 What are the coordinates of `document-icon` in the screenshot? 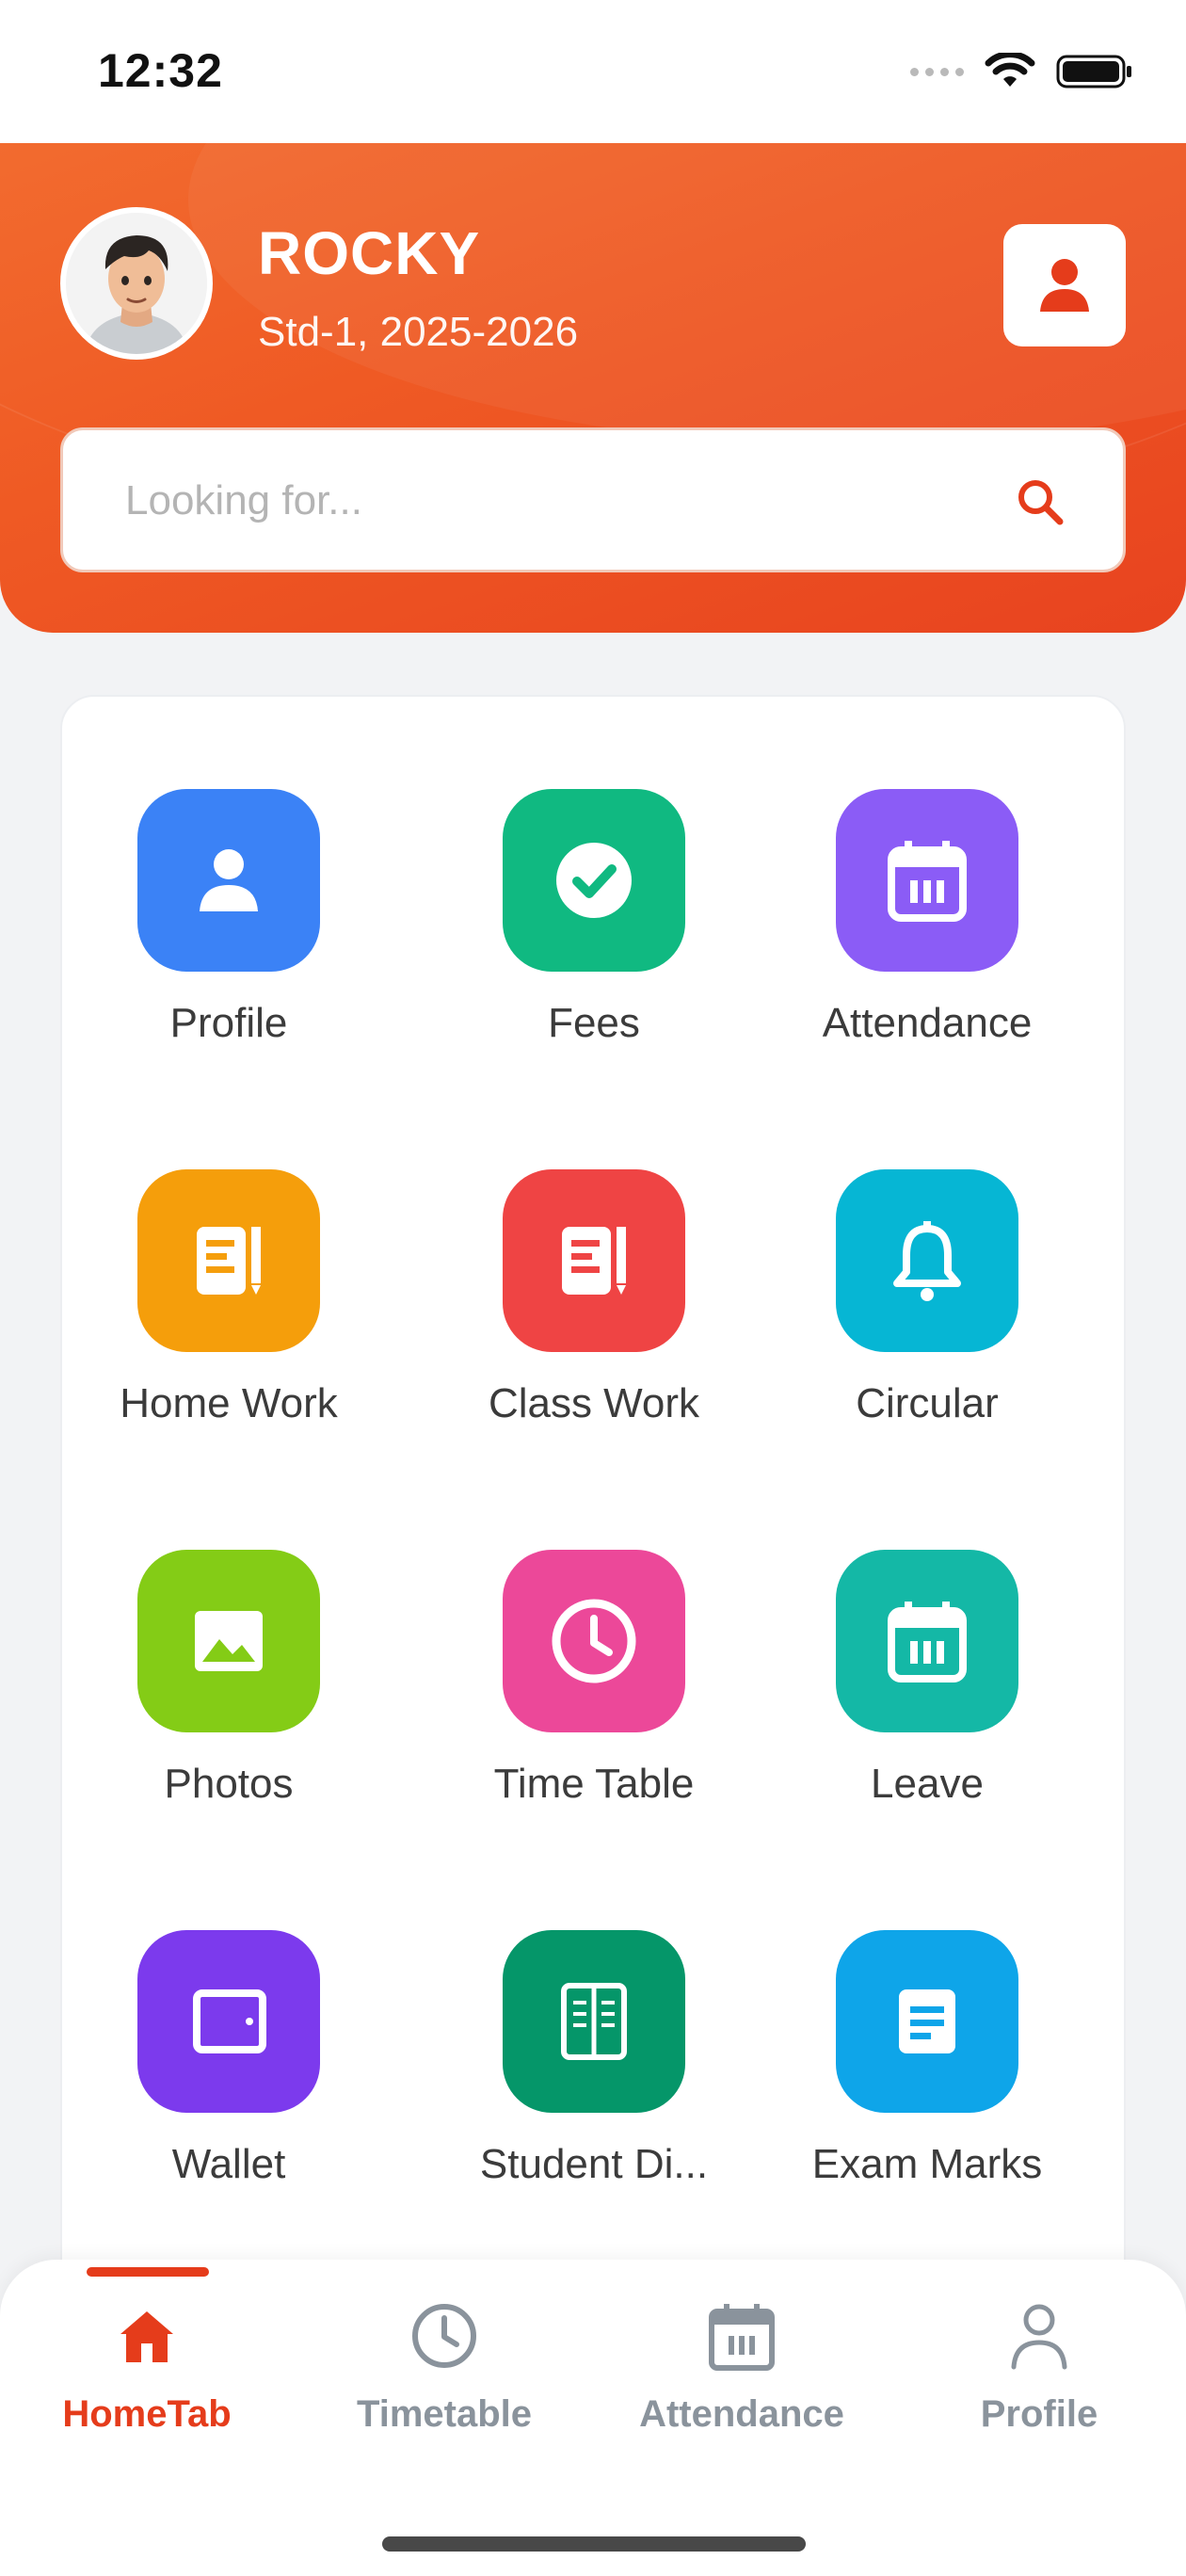 It's located at (927, 2021).